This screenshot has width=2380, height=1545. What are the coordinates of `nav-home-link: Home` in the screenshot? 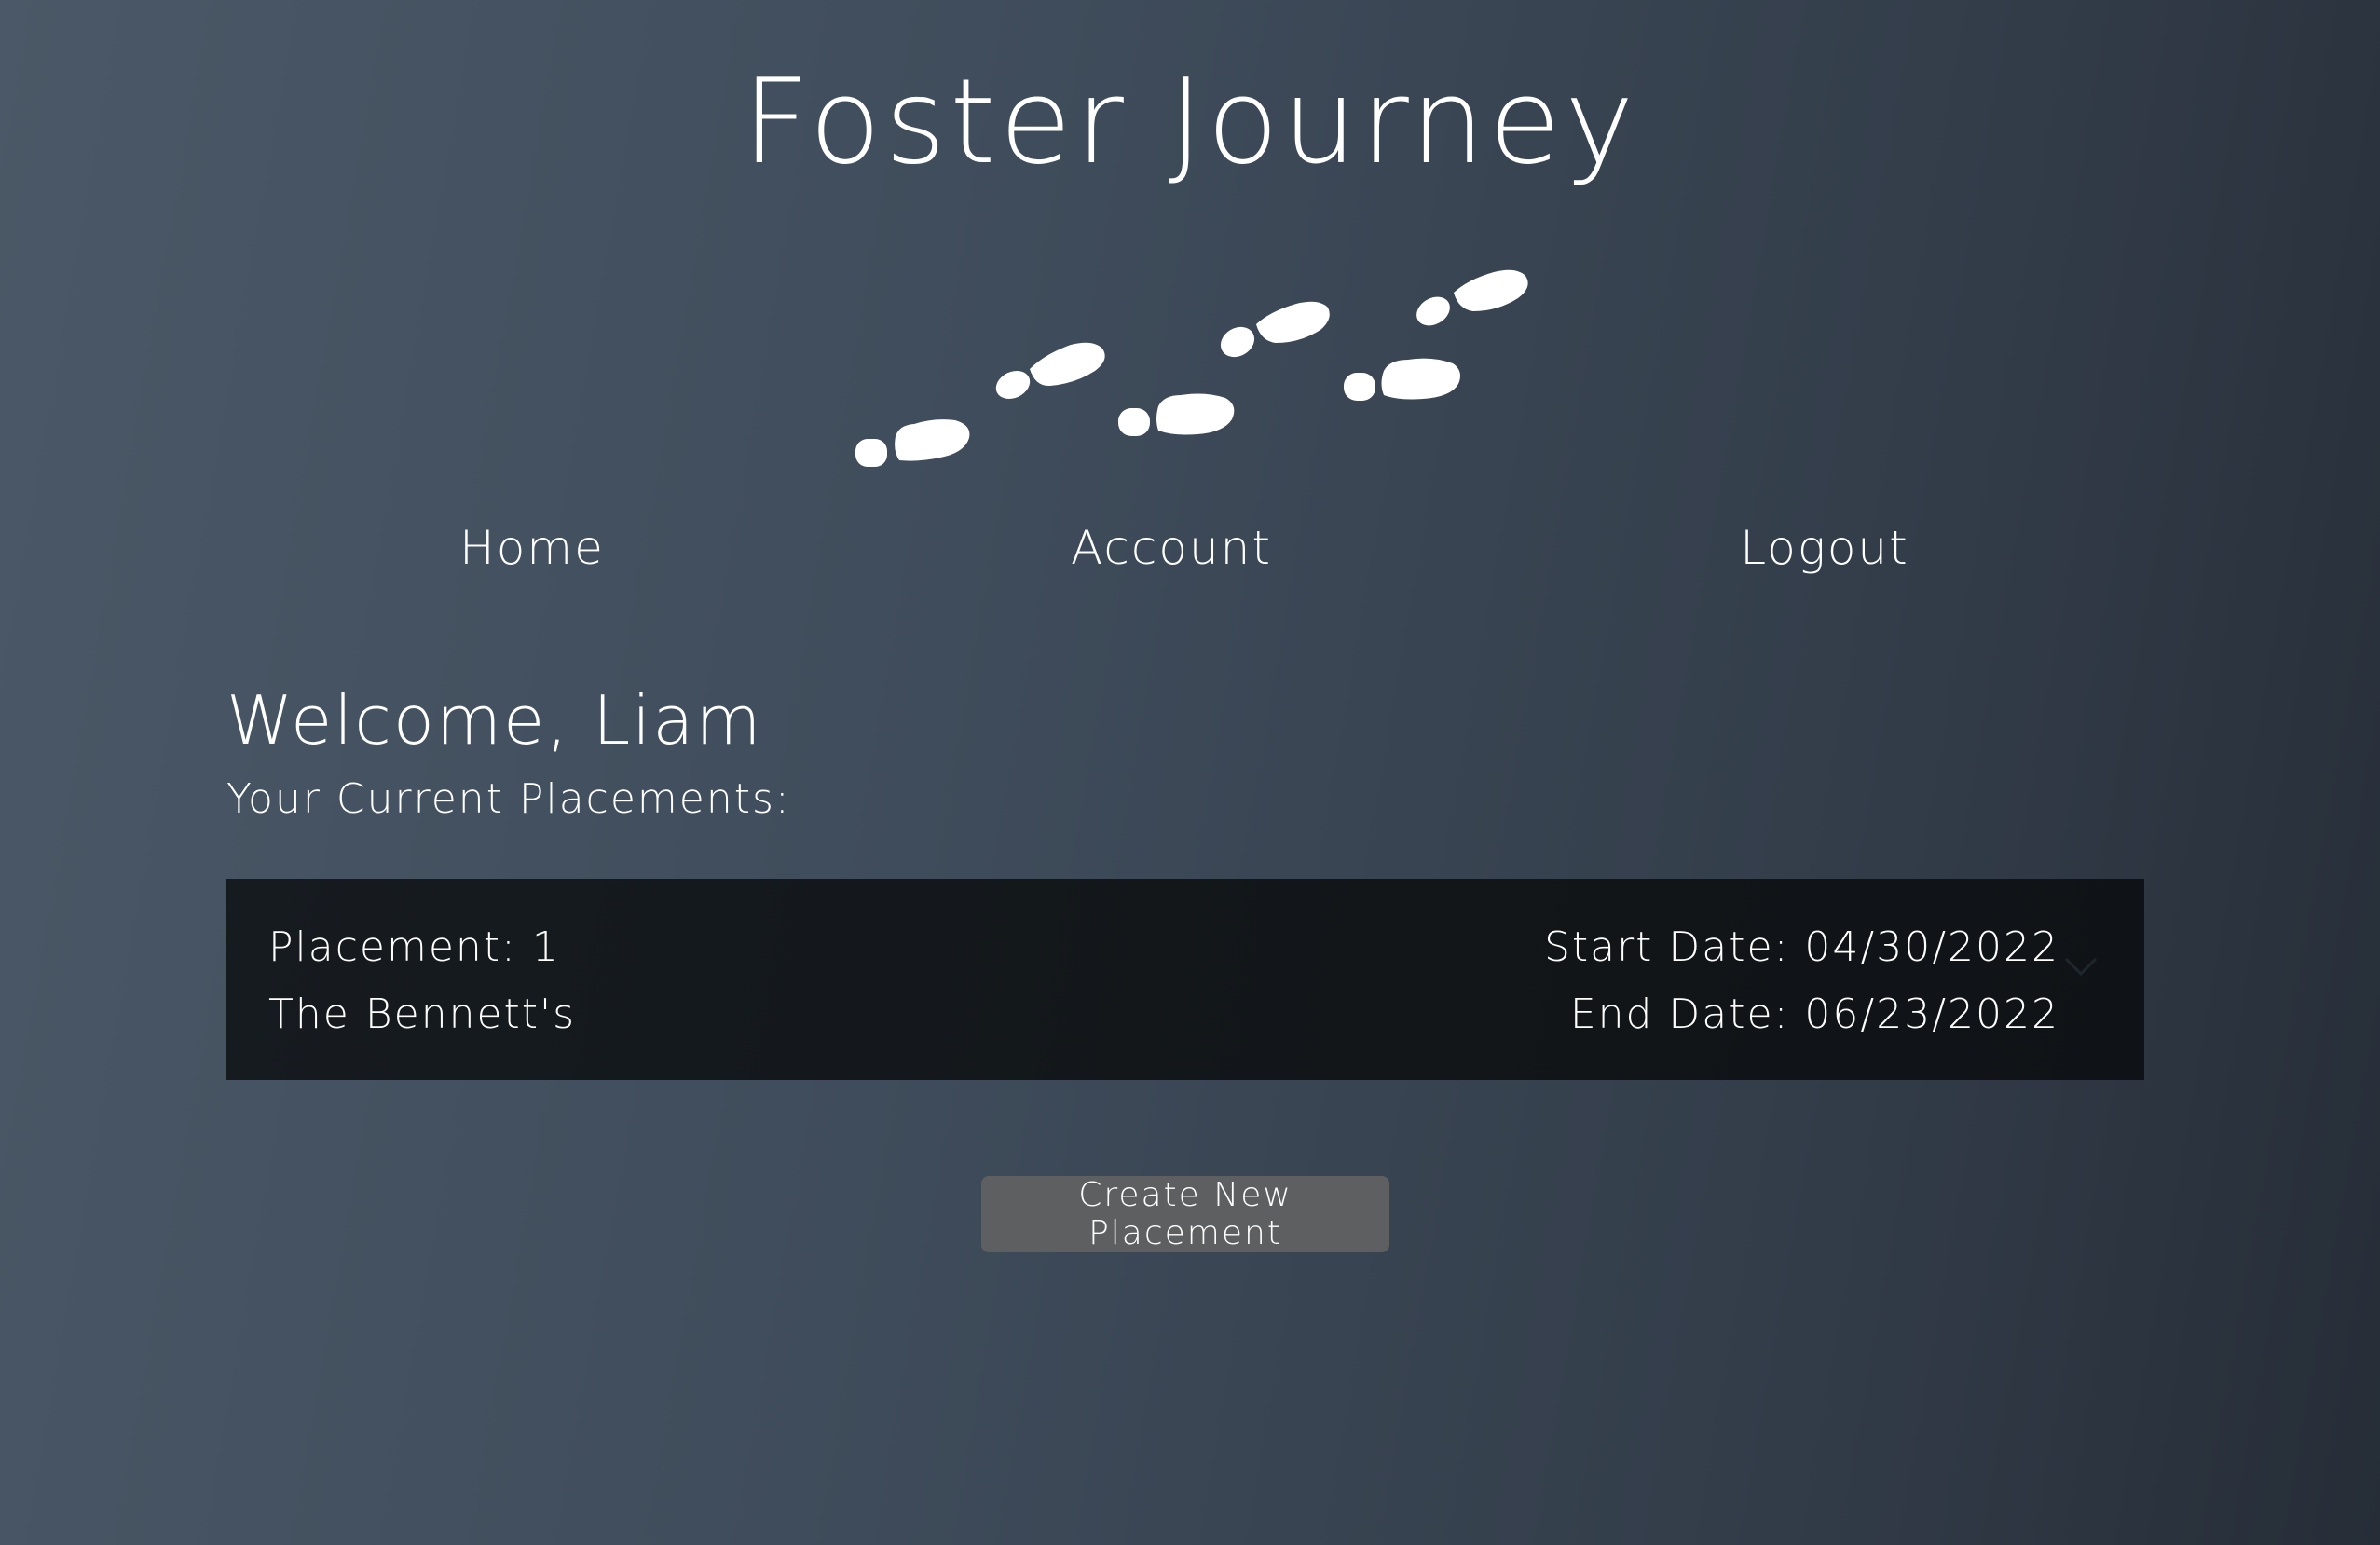 It's located at (532, 548).